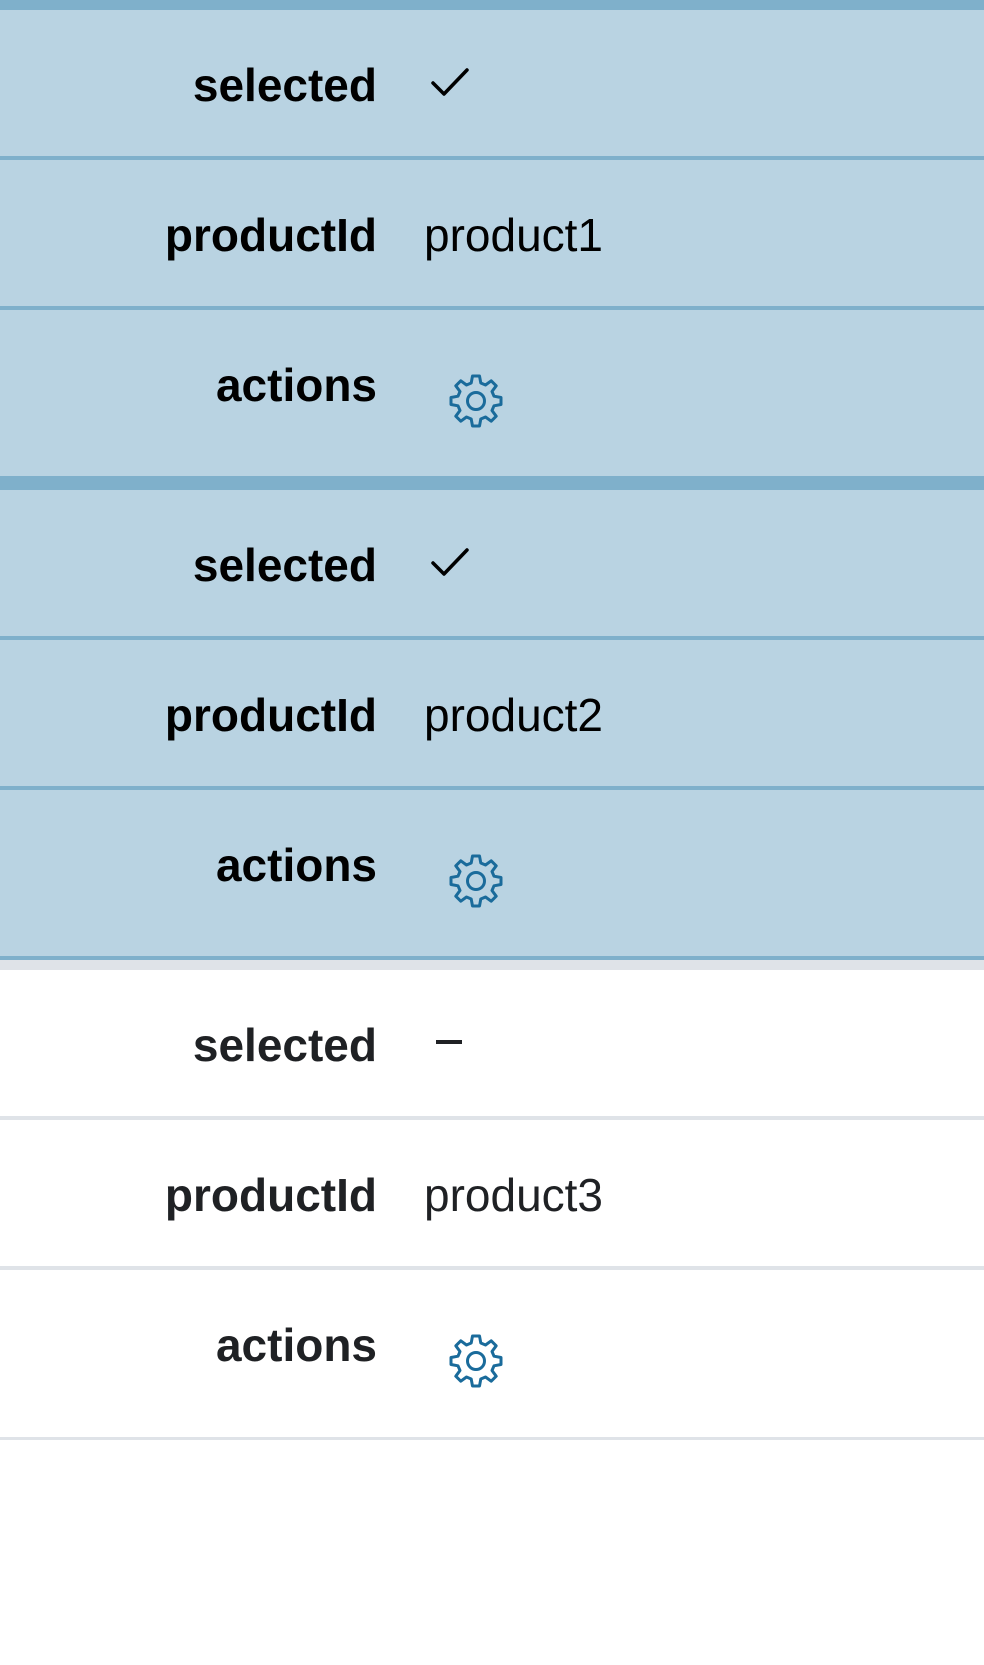  I want to click on dash-icon, so click(449, 1042).